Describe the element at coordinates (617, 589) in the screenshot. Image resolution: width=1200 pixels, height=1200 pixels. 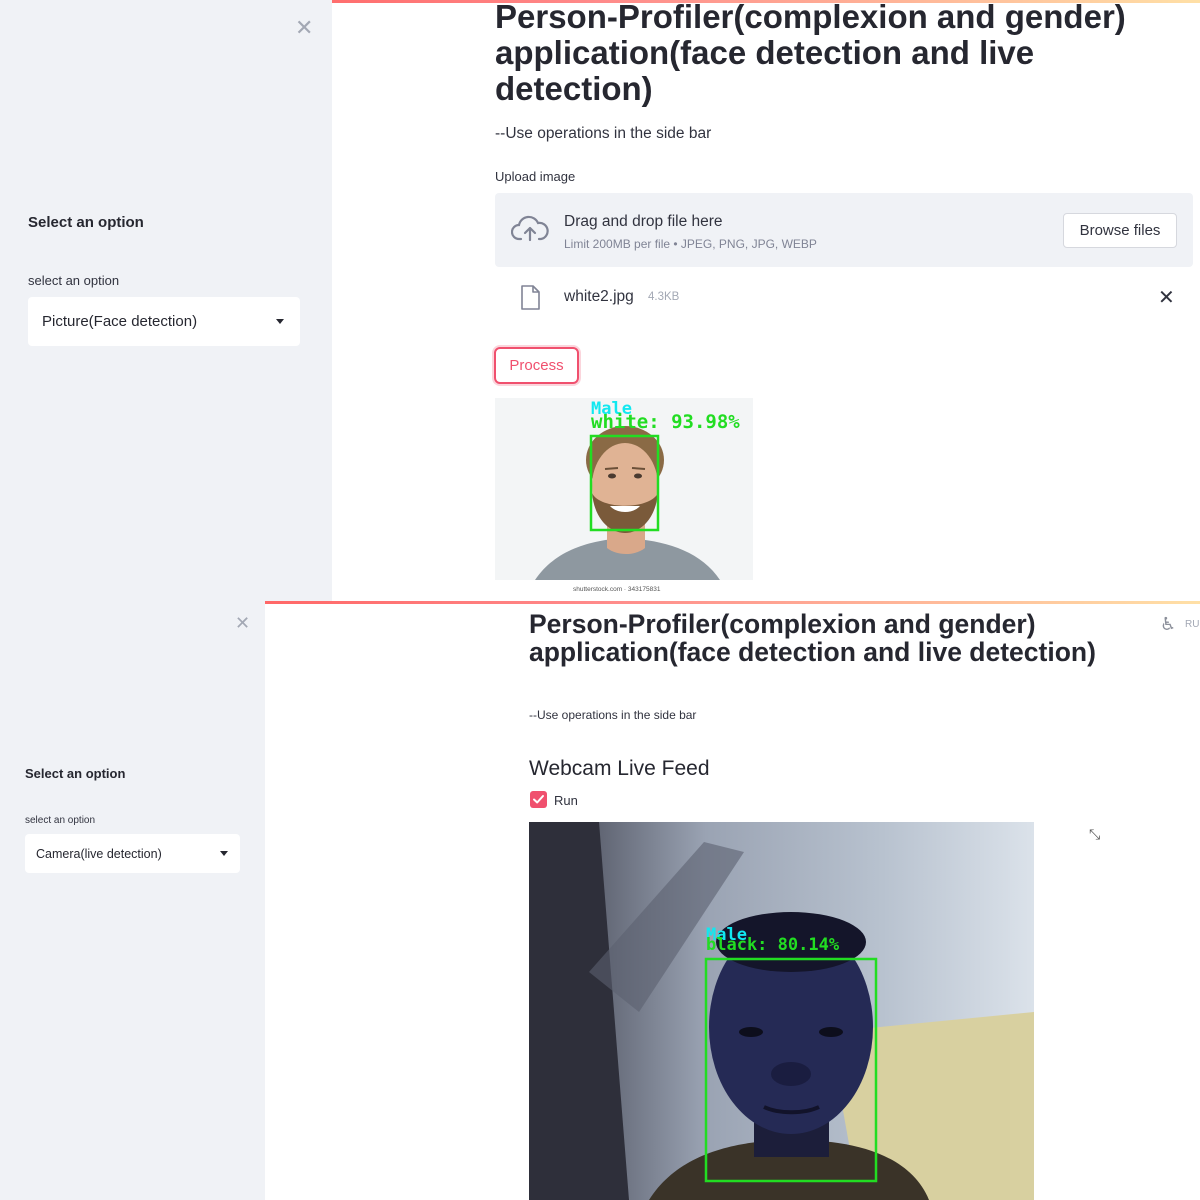
I see `image-watermark: shutterstock.com · 343175831` at that location.